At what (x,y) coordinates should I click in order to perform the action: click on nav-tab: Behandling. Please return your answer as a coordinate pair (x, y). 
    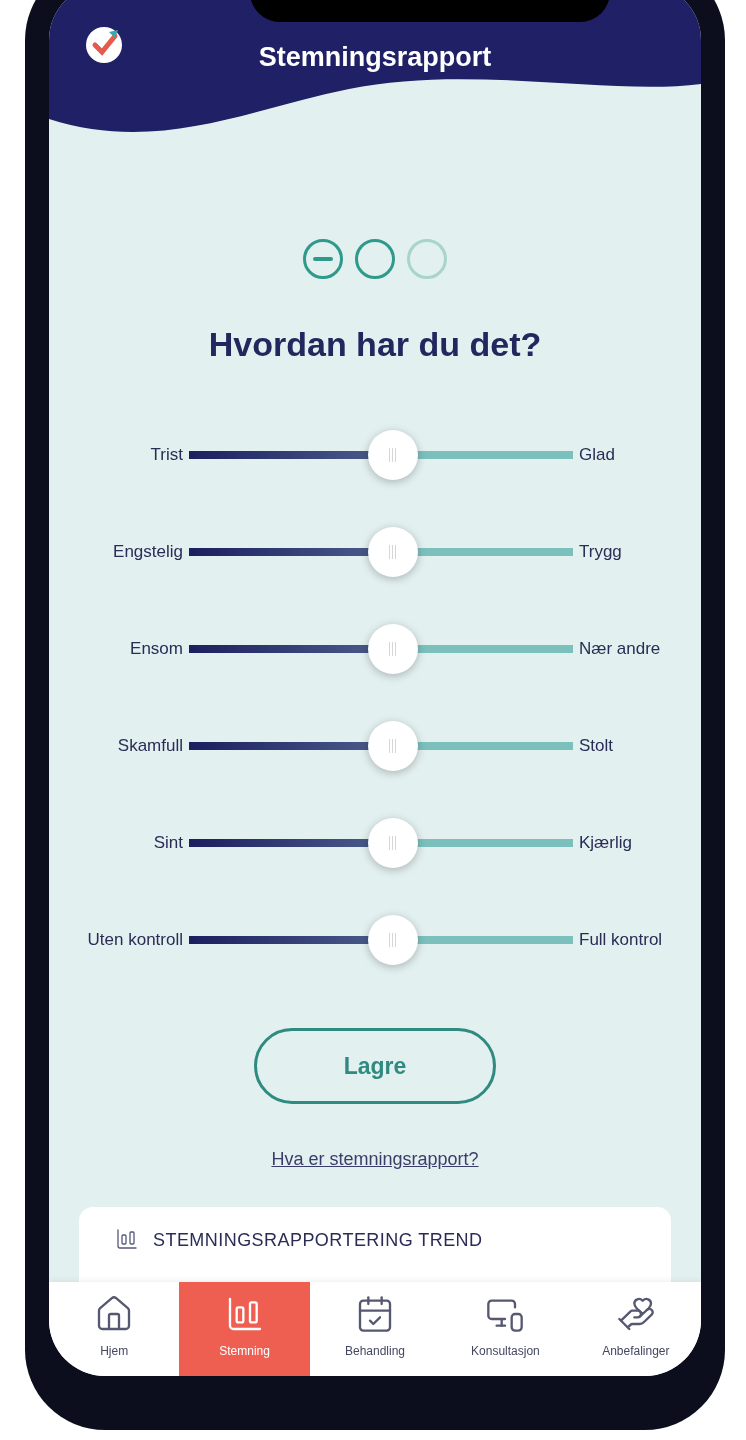
    Looking at the image, I should click on (375, 1328).